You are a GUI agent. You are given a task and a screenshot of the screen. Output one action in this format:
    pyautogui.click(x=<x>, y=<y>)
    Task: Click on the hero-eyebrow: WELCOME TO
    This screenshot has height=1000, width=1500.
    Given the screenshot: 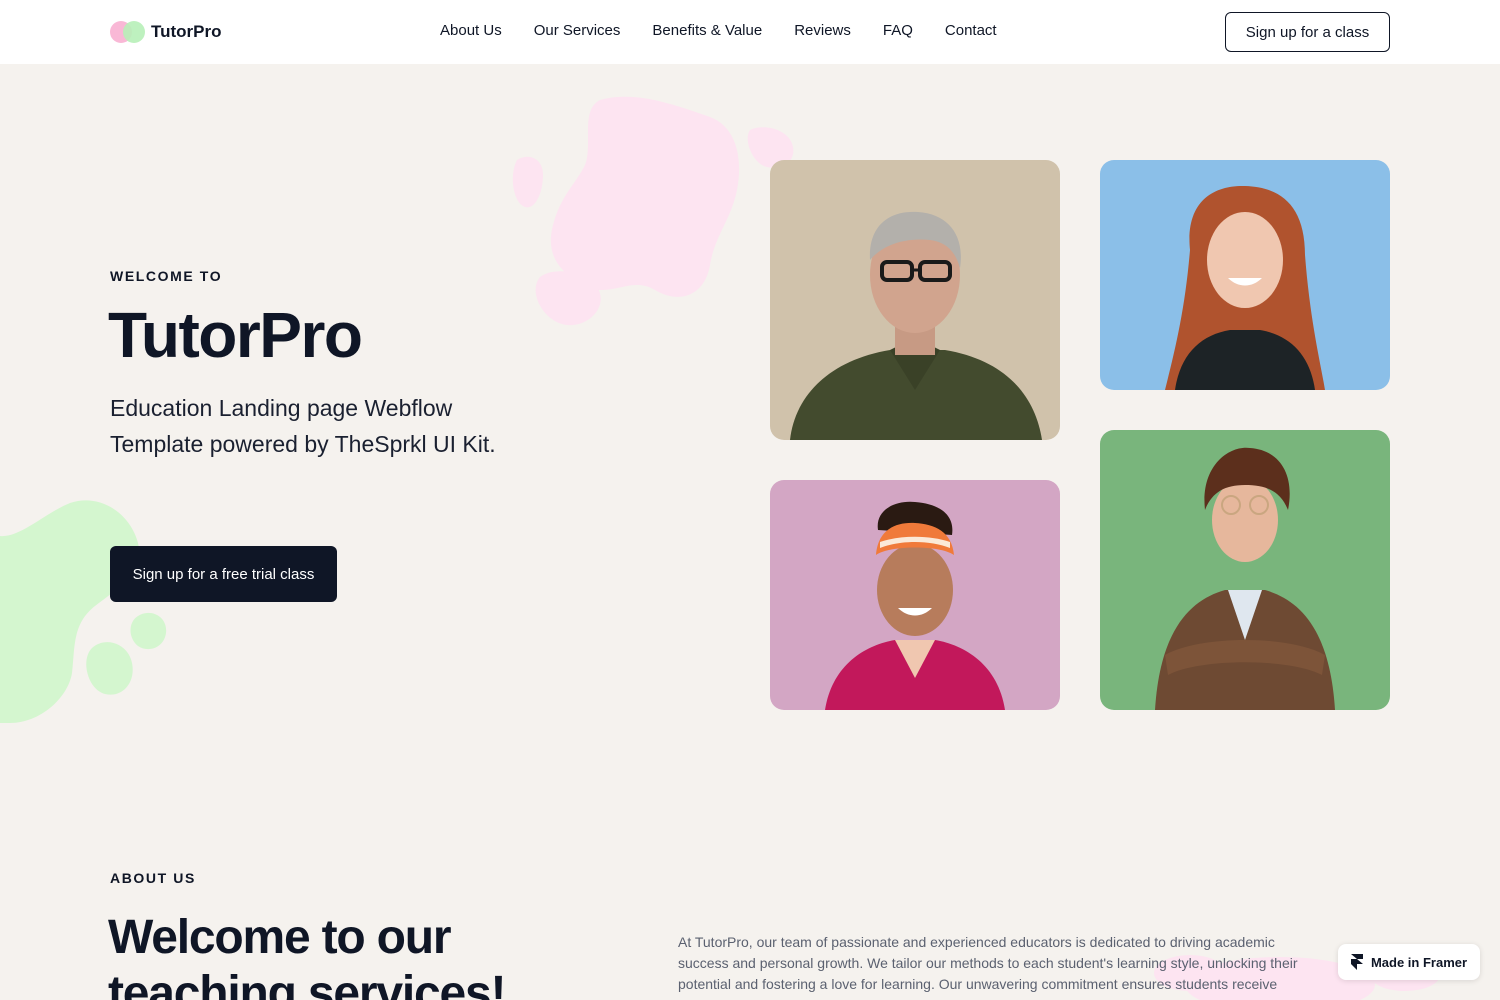 What is the action you would take?
    pyautogui.click(x=166, y=276)
    